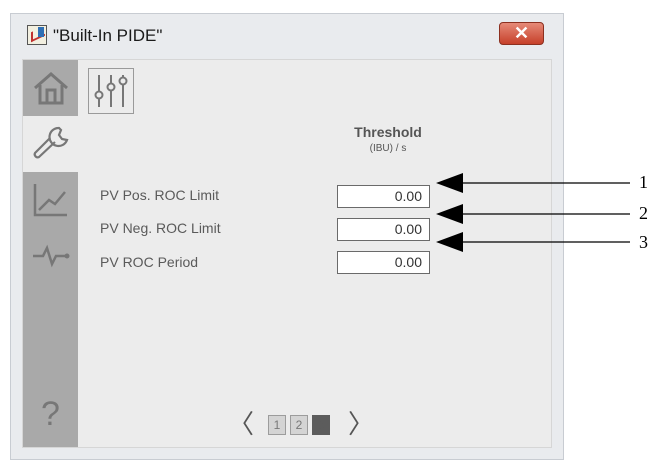  What do you see at coordinates (643, 242) in the screenshot?
I see `callout-label-3: 3` at bounding box center [643, 242].